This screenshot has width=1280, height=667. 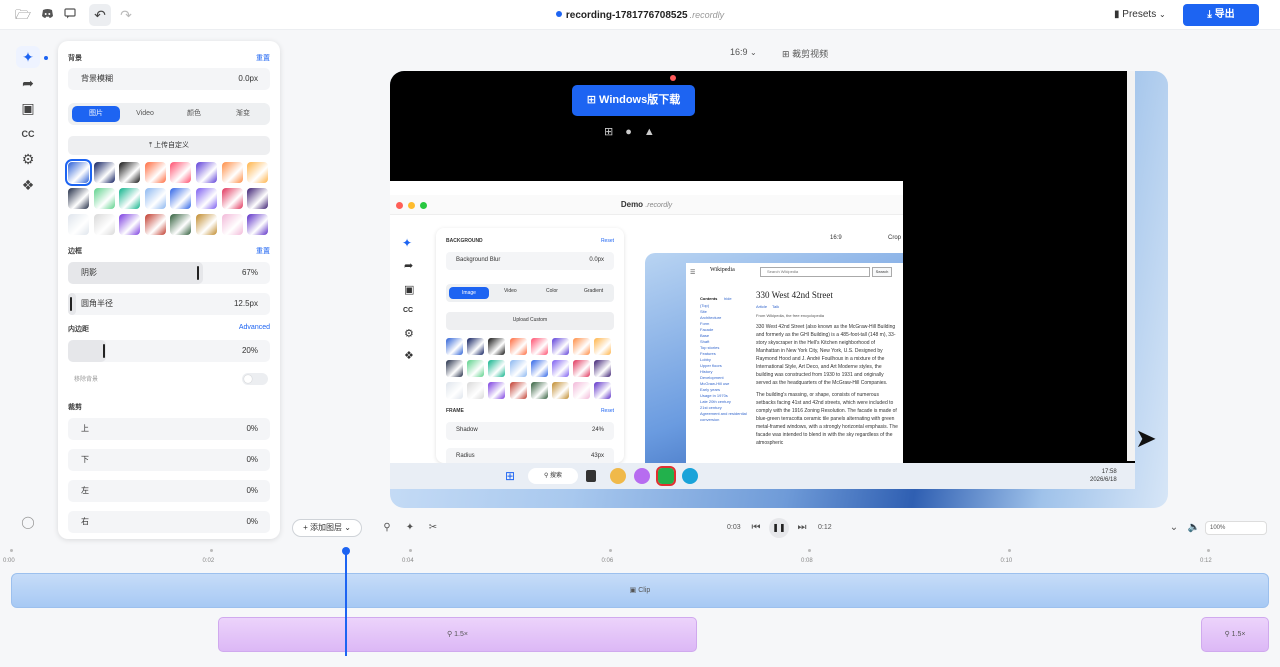 What do you see at coordinates (627, 15) in the screenshot?
I see `filename: recording-1781776708525` at bounding box center [627, 15].